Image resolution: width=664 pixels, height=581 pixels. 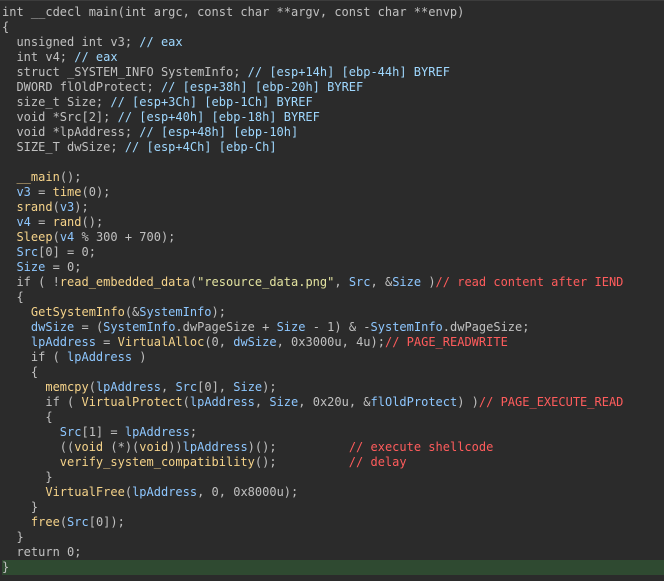 What do you see at coordinates (333, 192) in the screenshot?
I see `code-line: v3 = time(0);` at bounding box center [333, 192].